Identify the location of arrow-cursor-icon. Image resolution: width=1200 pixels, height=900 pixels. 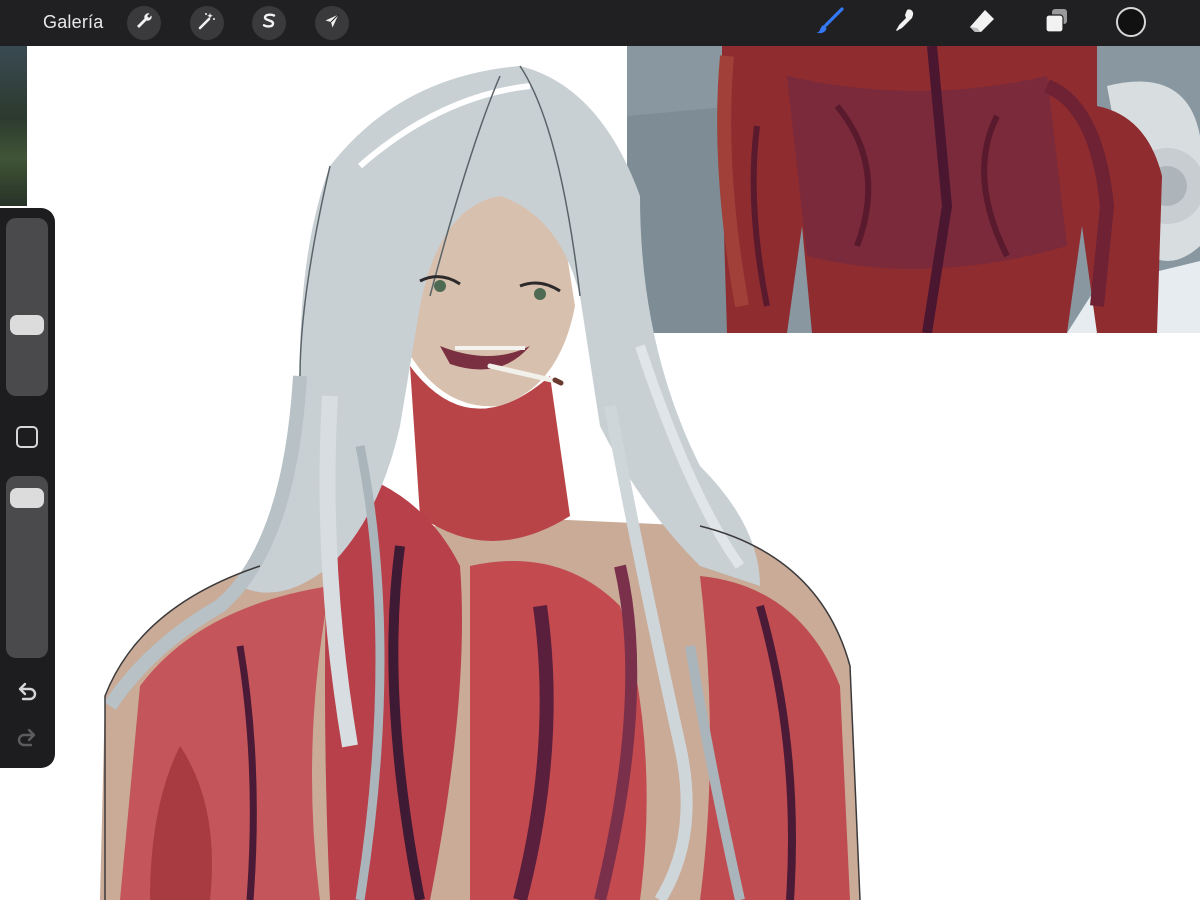
(332, 23).